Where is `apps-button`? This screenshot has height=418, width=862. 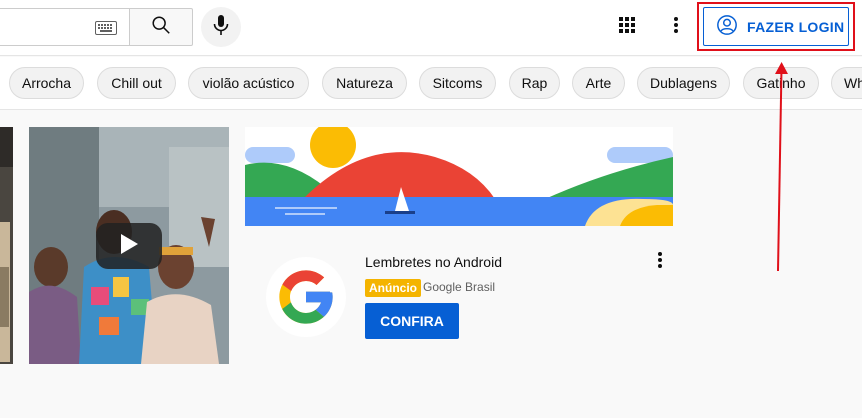 apps-button is located at coordinates (627, 27).